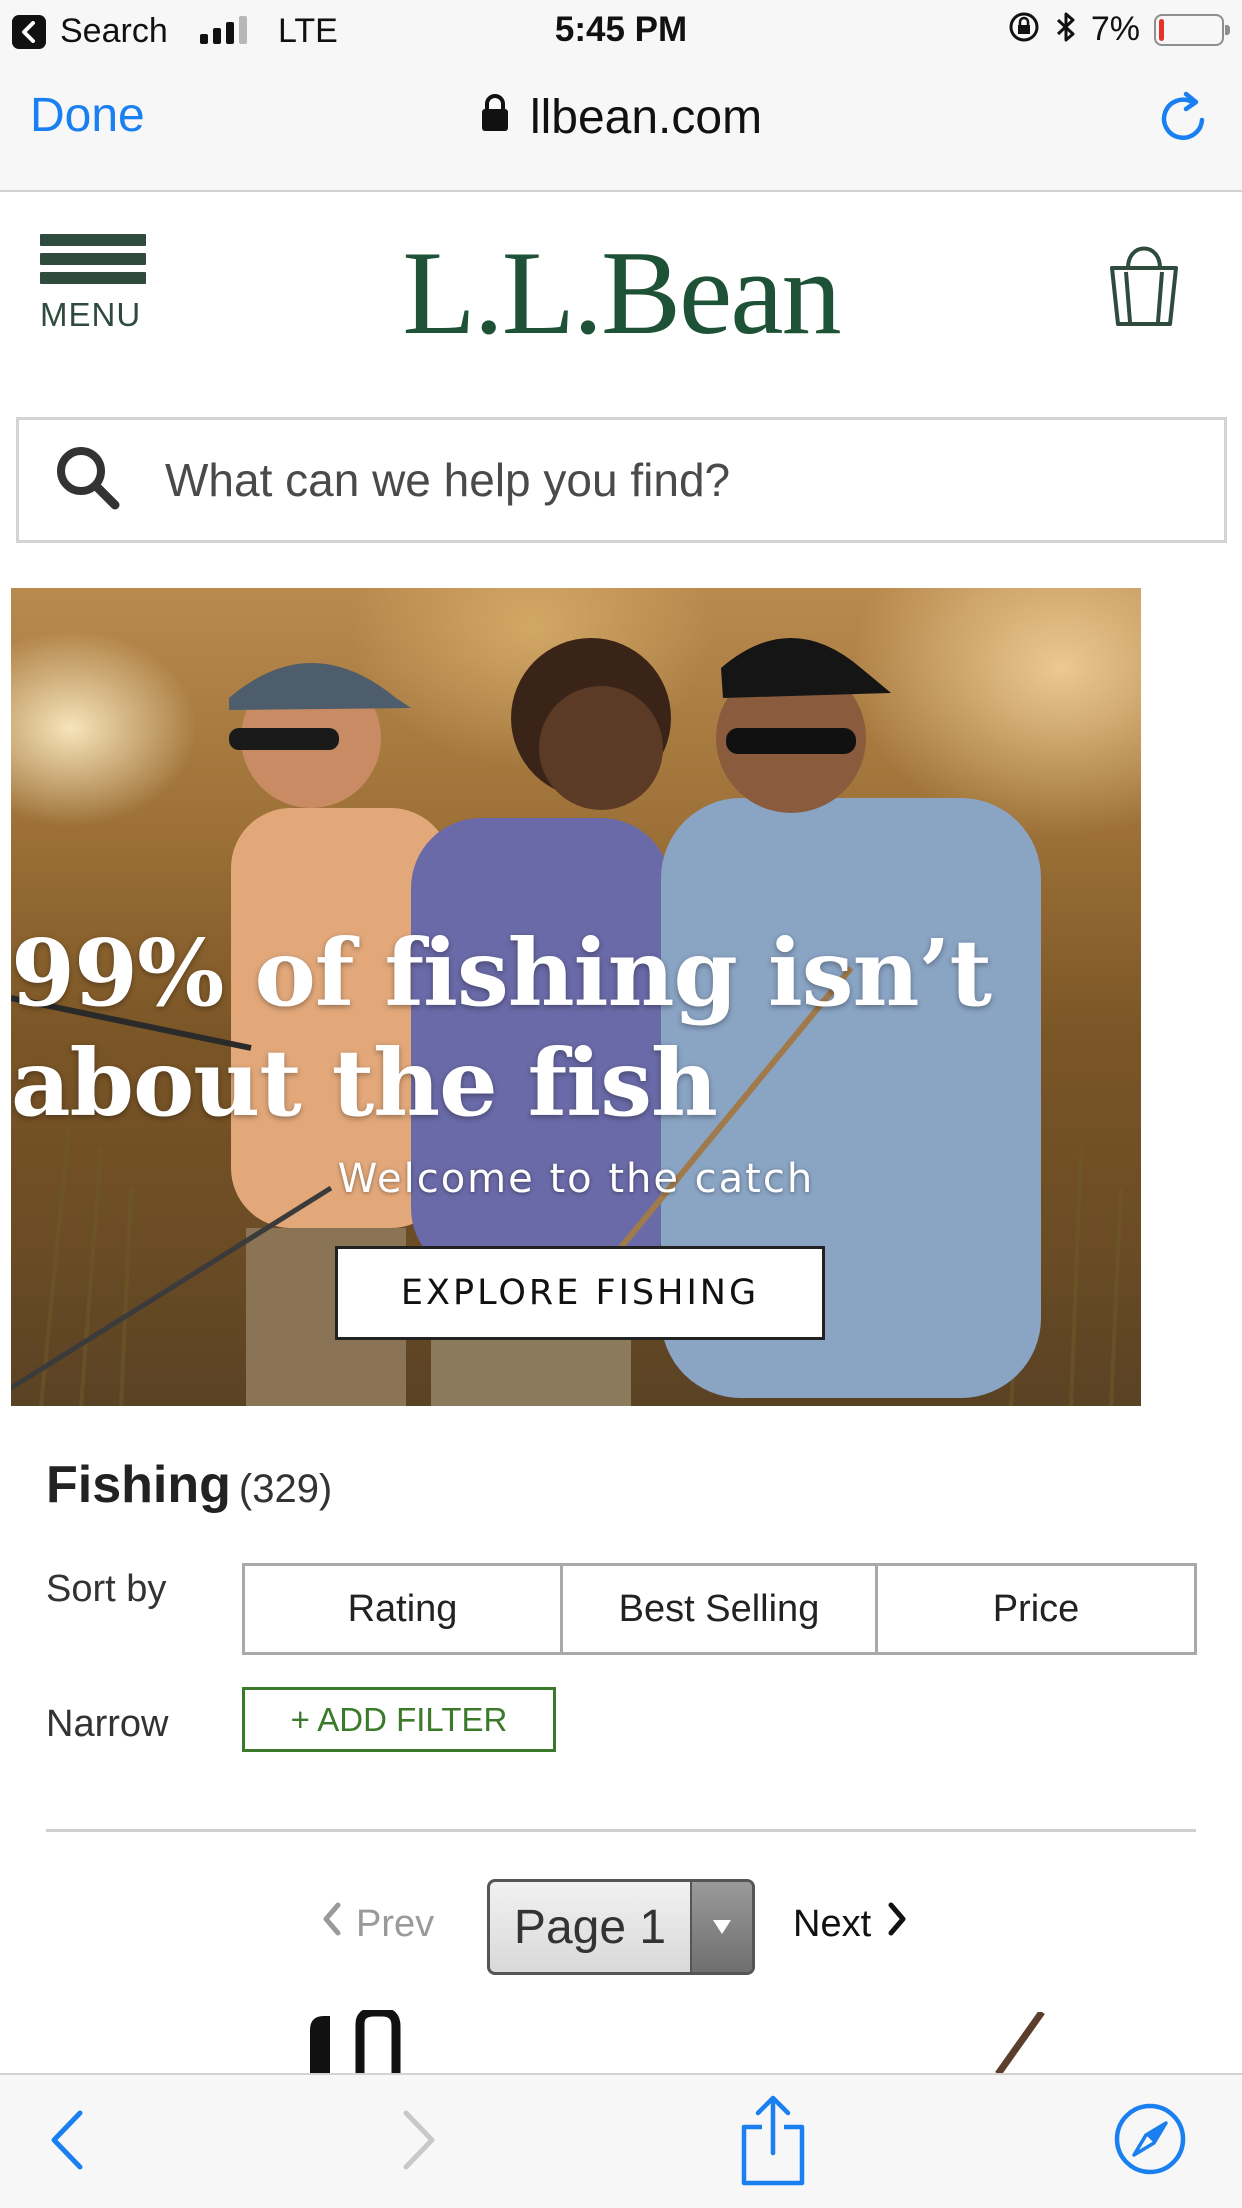 This screenshot has height=2208, width=1242. What do you see at coordinates (364, 1083) in the screenshot?
I see `hero-headline-line2: about the fish` at bounding box center [364, 1083].